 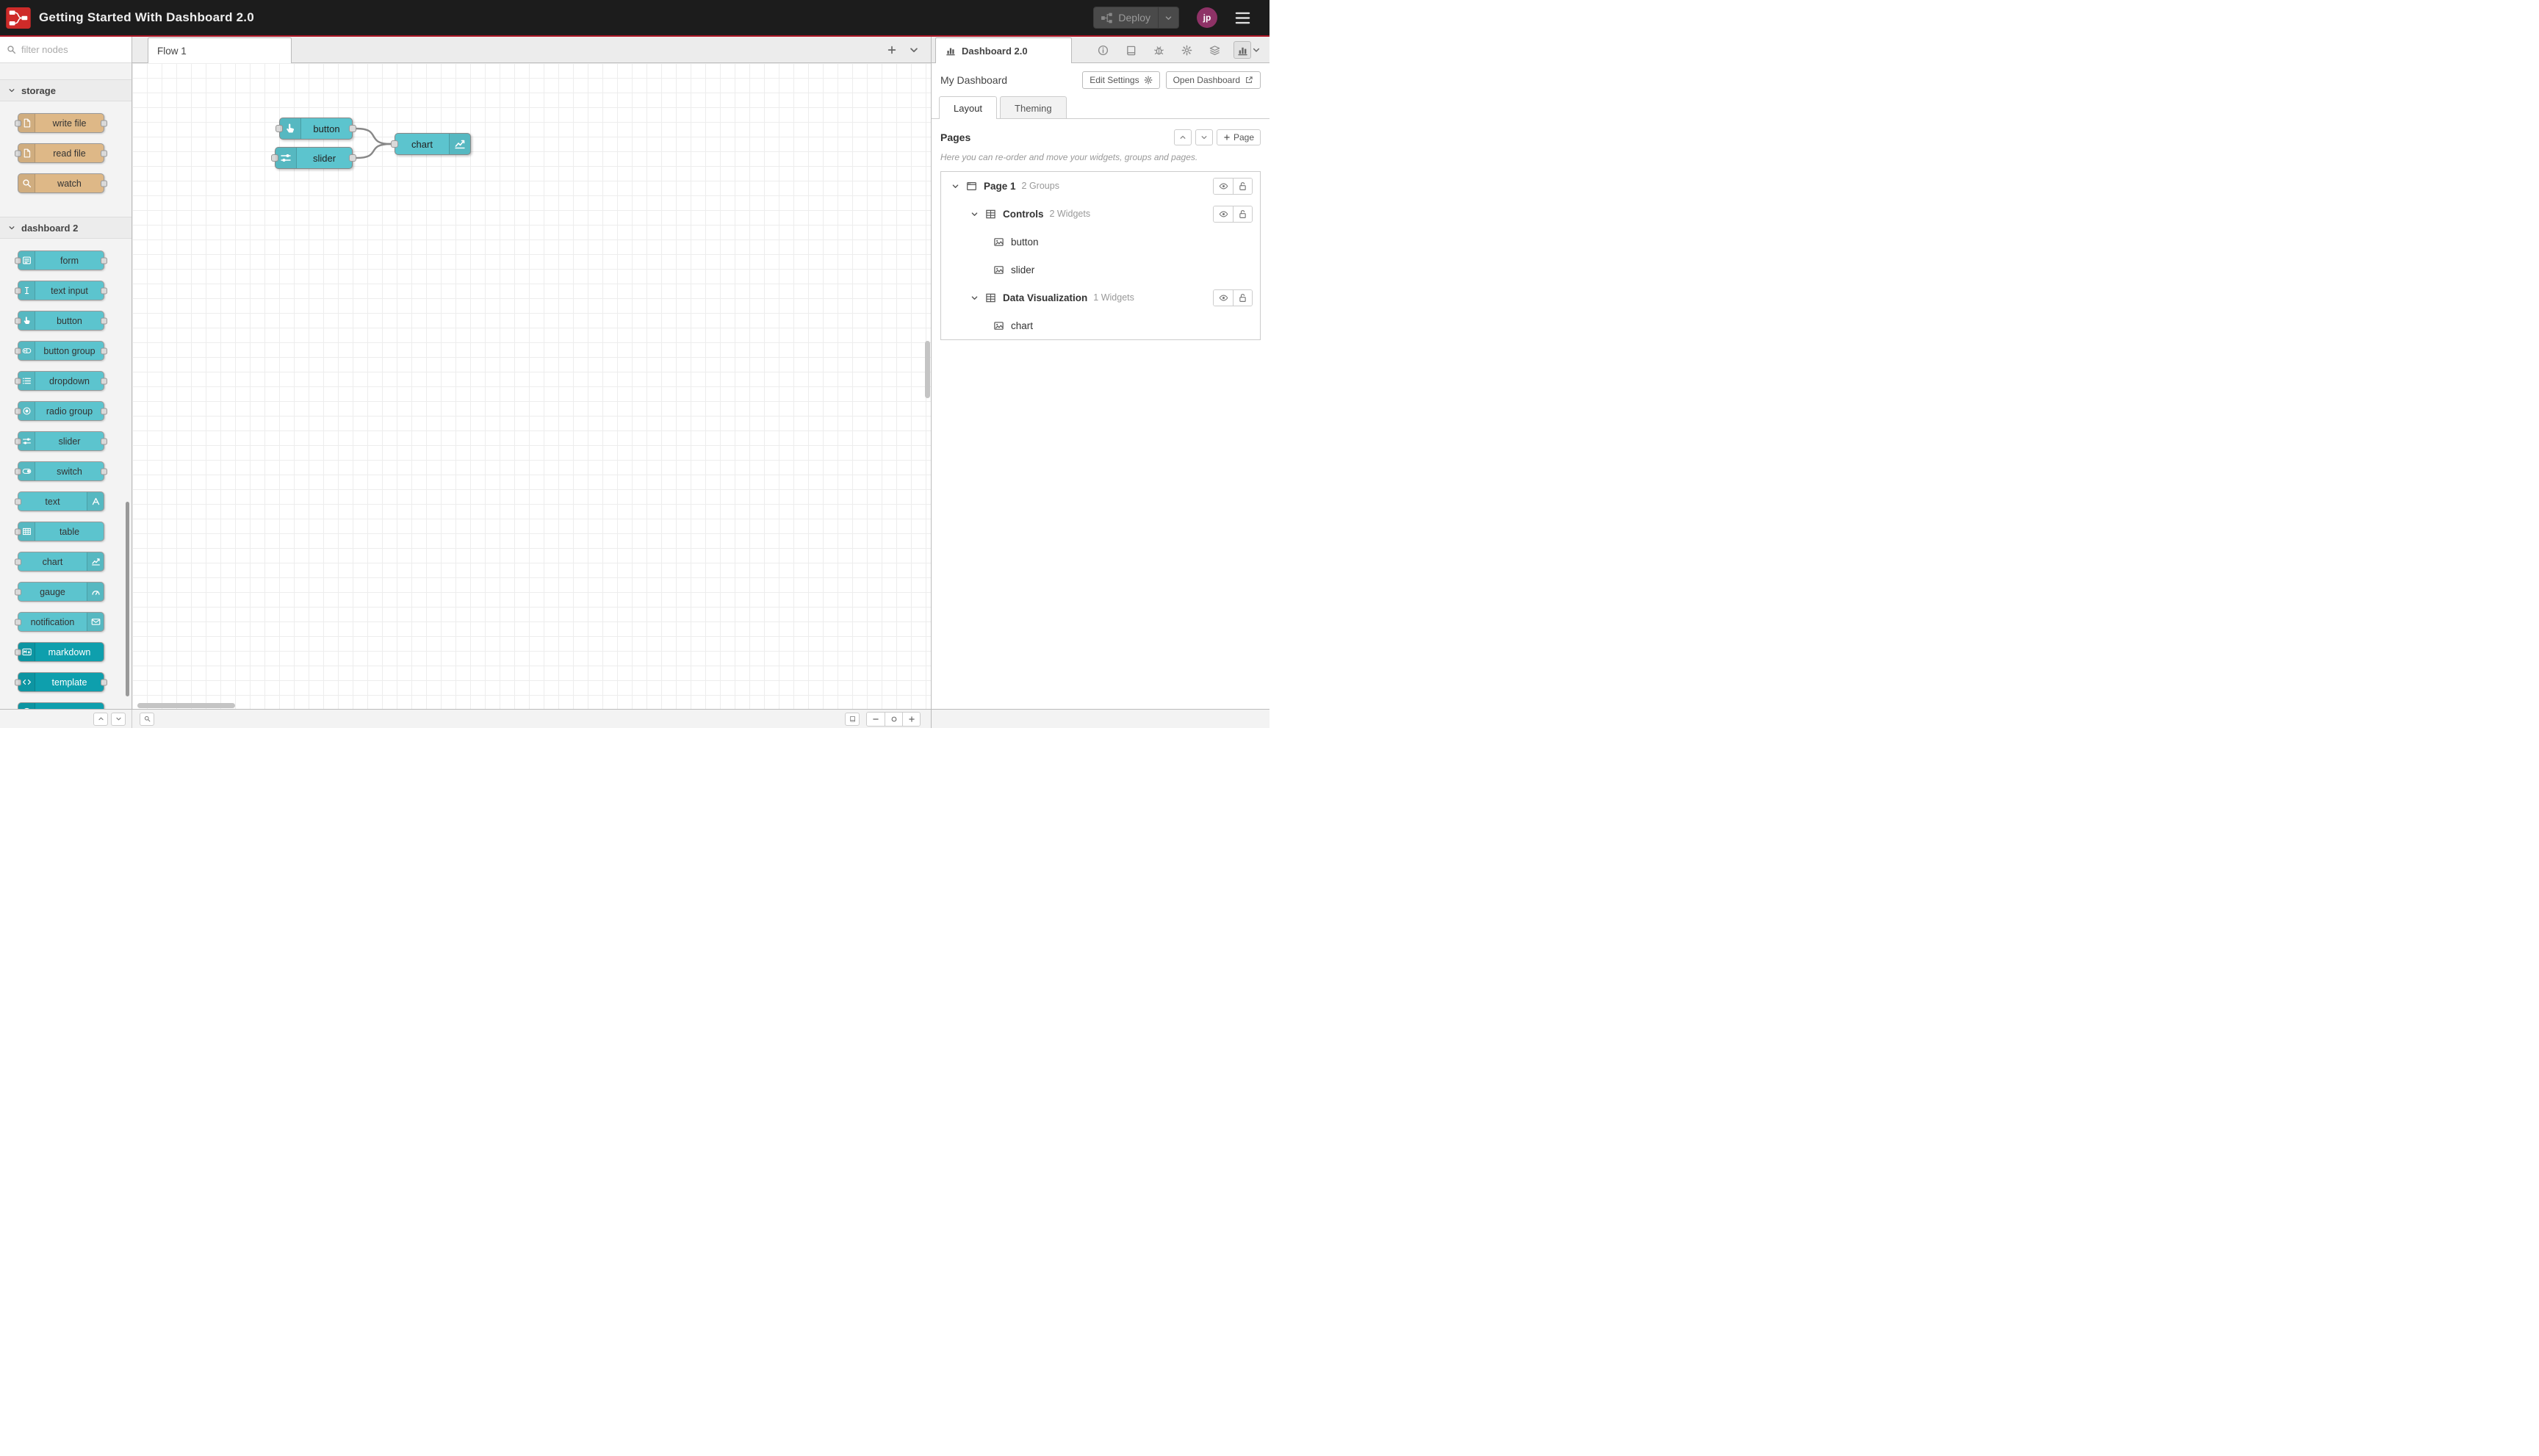 I want to click on search-icon, so click(x=11, y=49).